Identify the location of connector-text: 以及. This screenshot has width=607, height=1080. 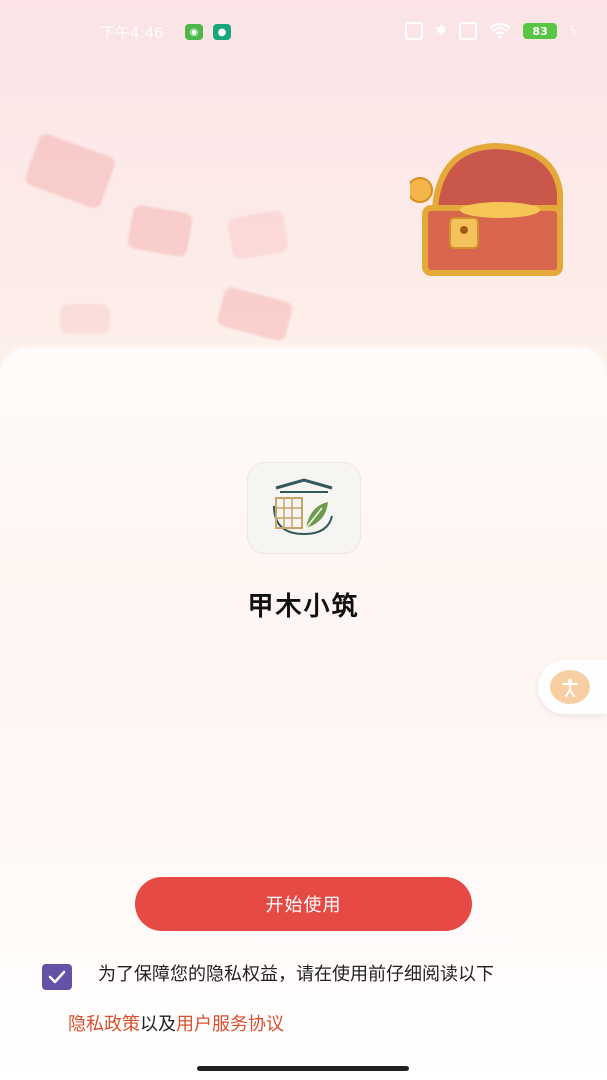
(158, 1024).